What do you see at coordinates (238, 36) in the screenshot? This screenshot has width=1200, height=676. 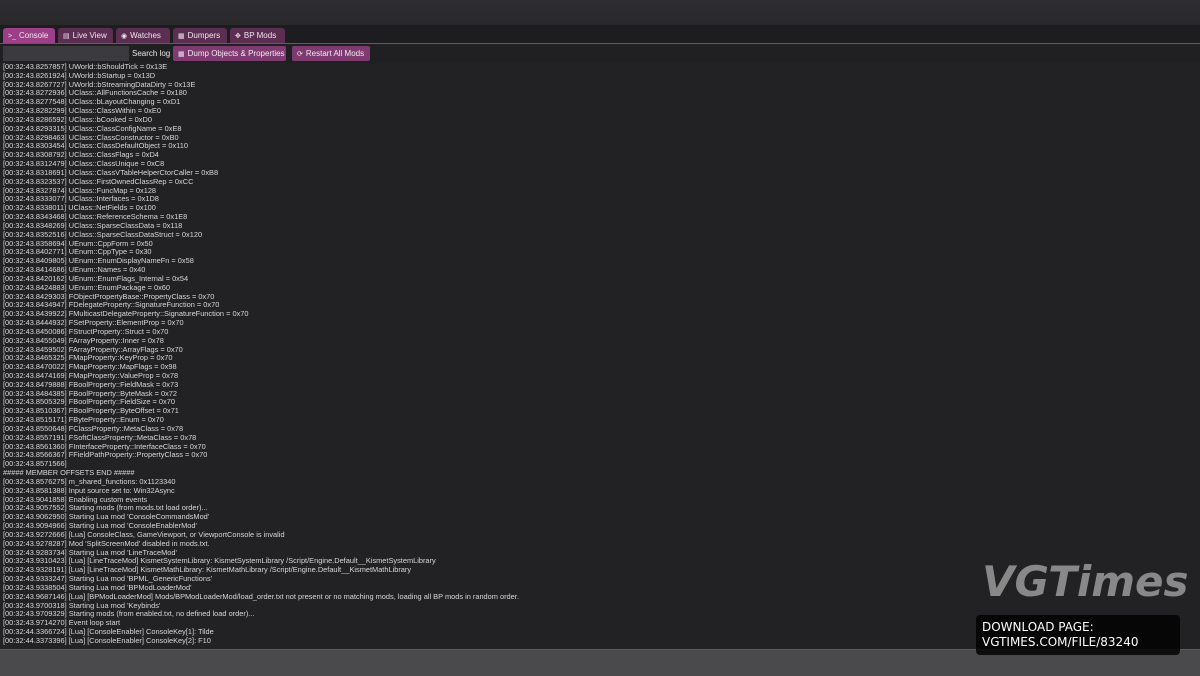 I see `puzzle-icon: ✥` at bounding box center [238, 36].